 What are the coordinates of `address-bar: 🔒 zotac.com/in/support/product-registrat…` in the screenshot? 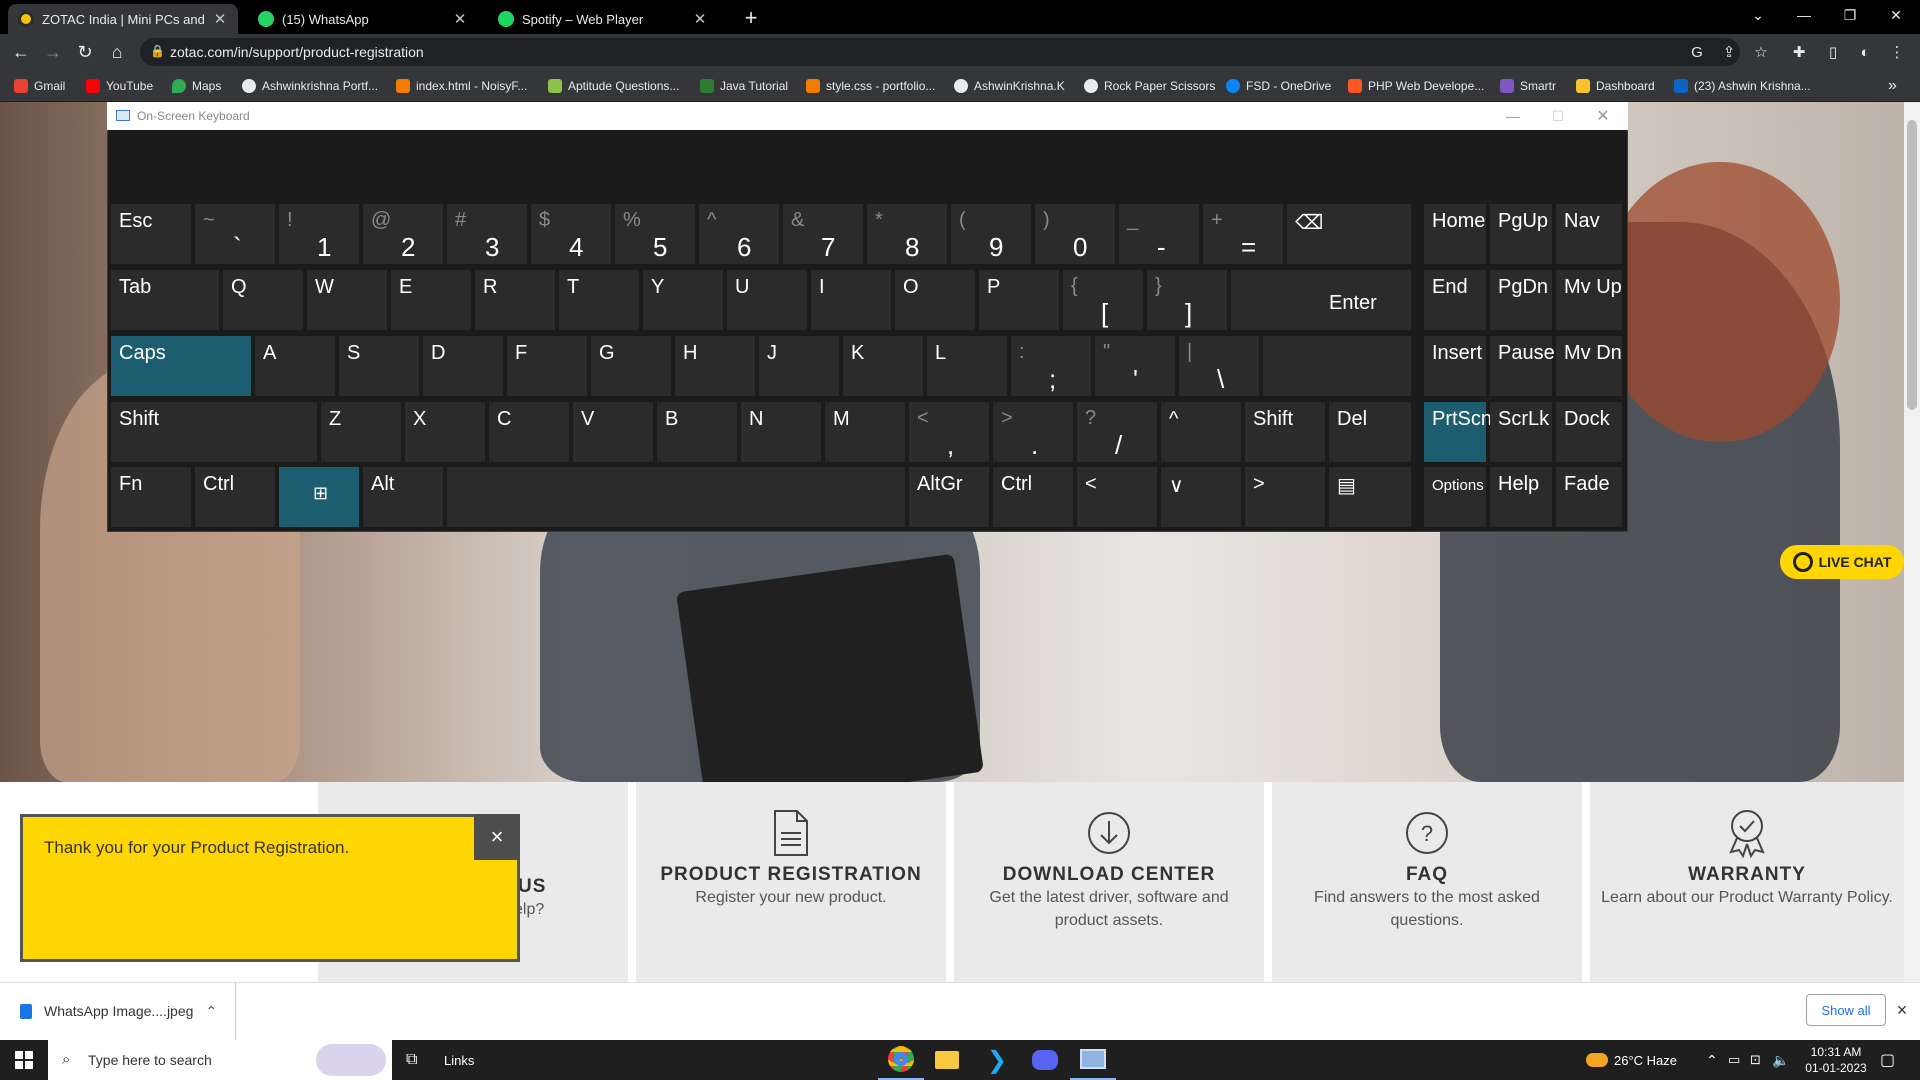 It's located at (940, 52).